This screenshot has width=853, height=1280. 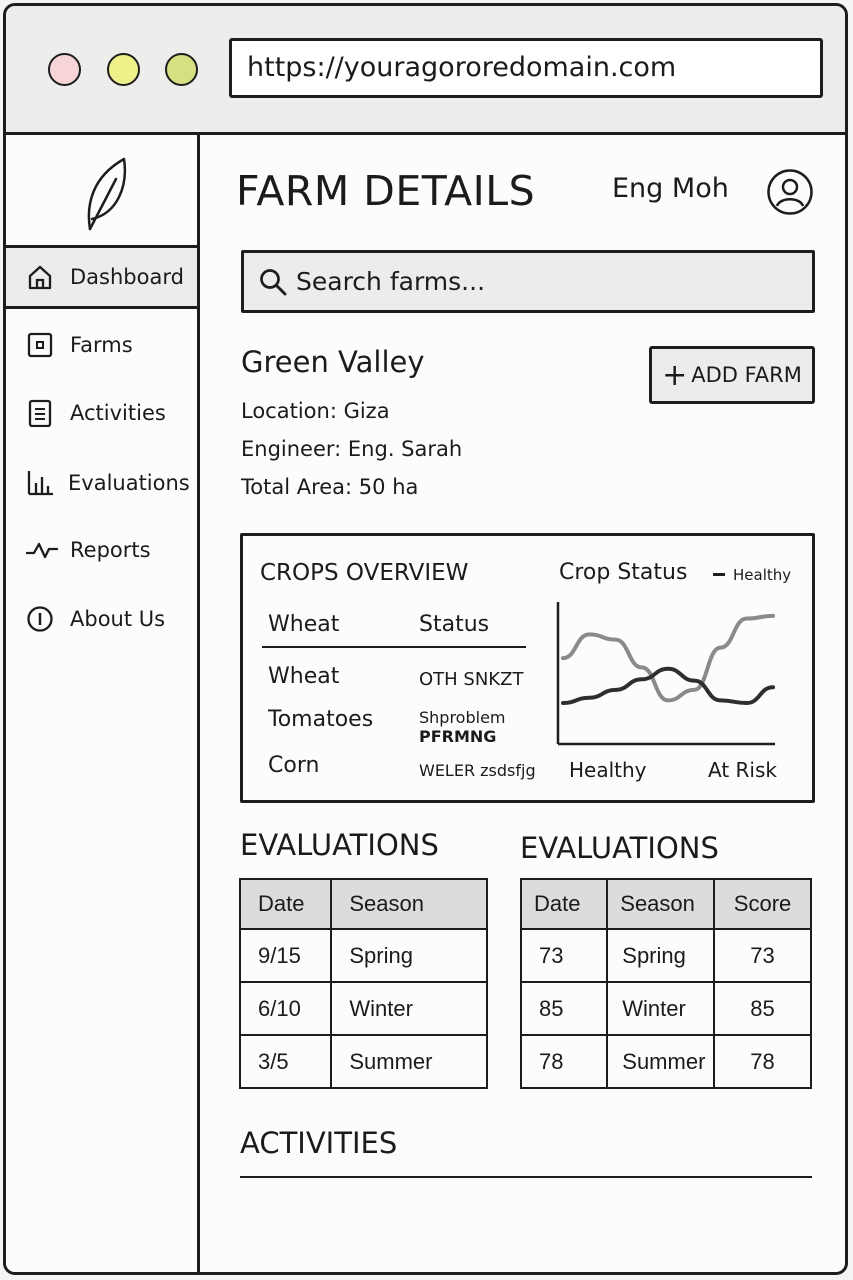 I want to click on pulse-icon, so click(x=42, y=550).